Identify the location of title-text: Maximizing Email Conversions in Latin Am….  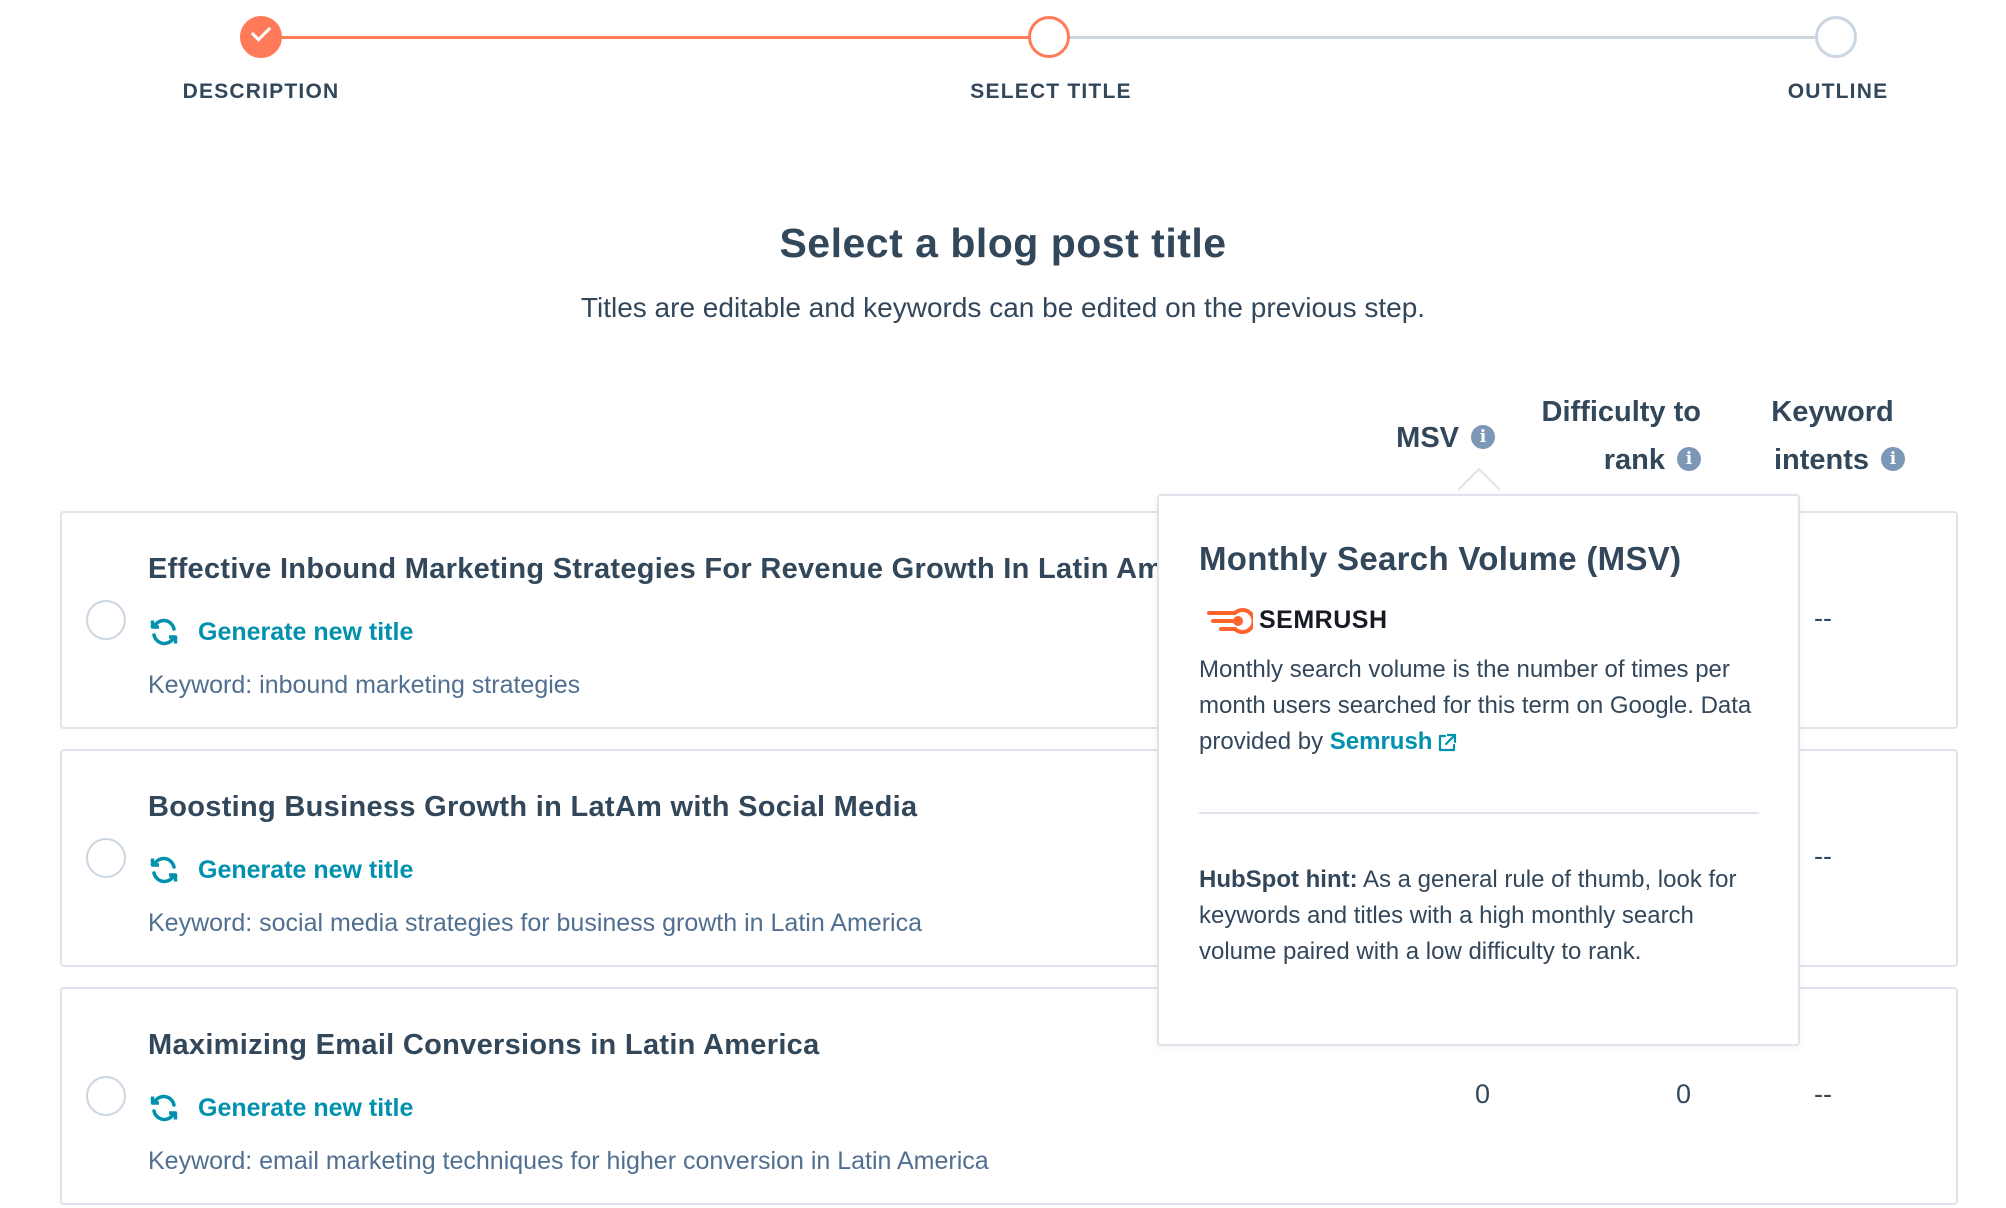
(484, 1045).